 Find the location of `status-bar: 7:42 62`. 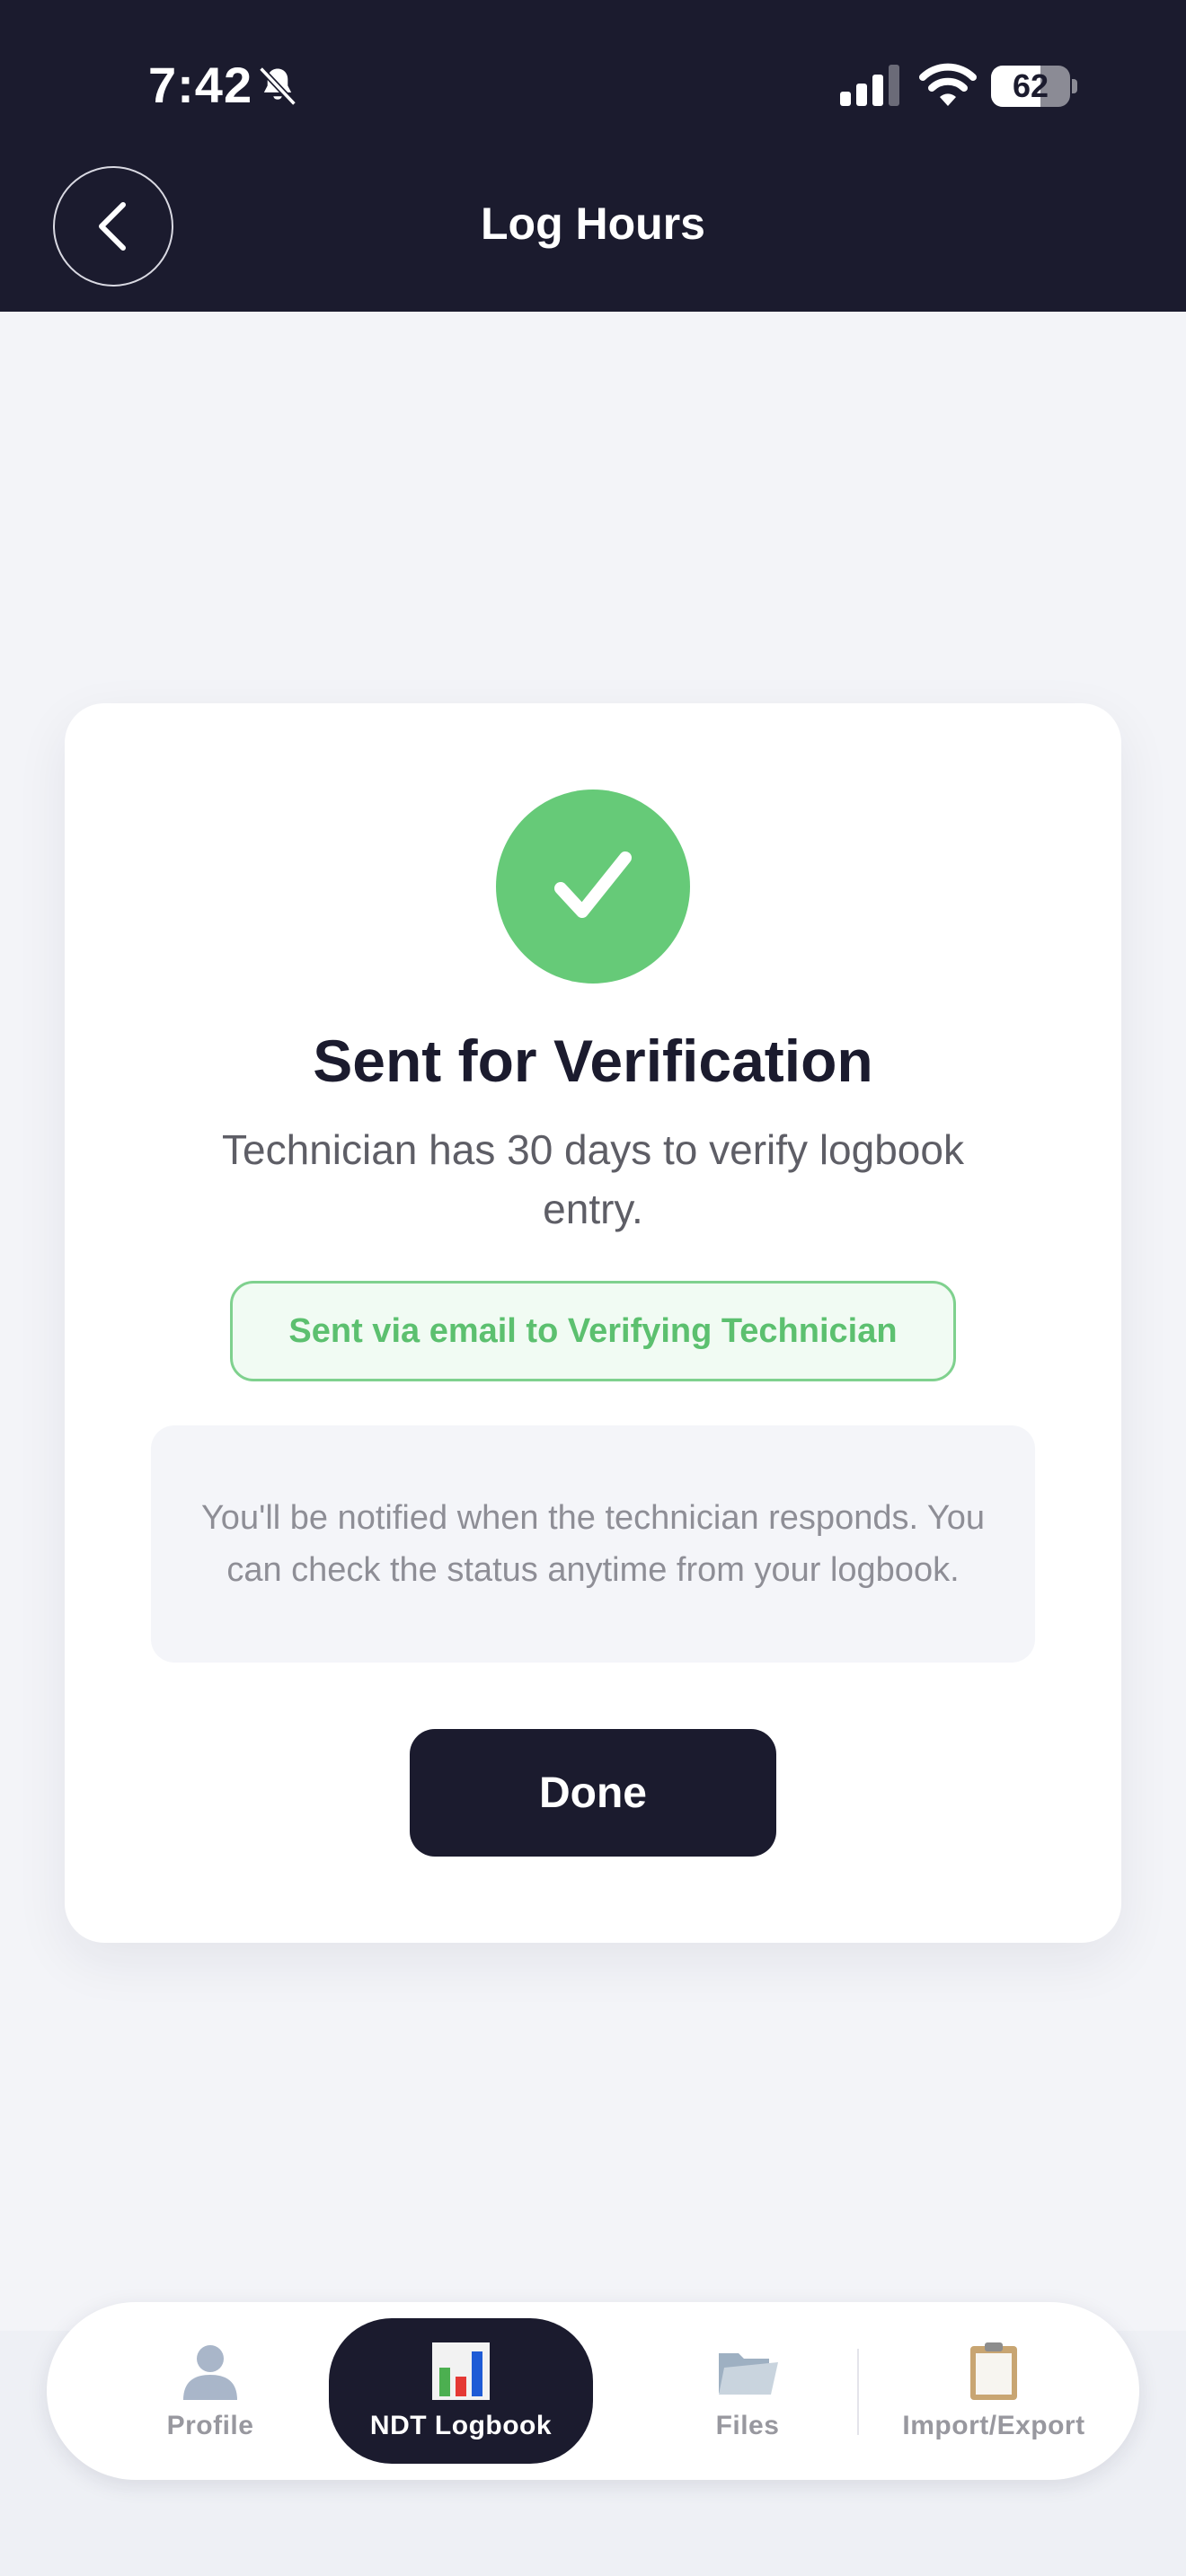

status-bar: 7:42 62 is located at coordinates (593, 85).